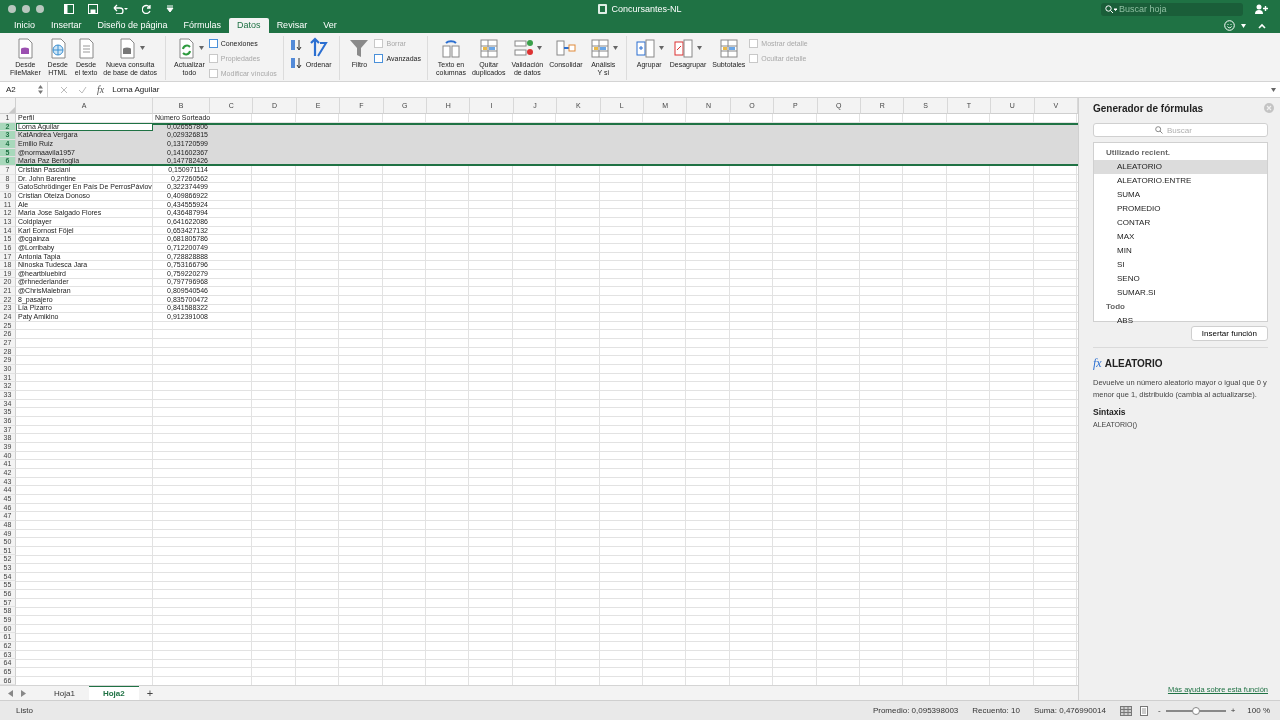  I want to click on list-heading: Todo, so click(1115, 307).